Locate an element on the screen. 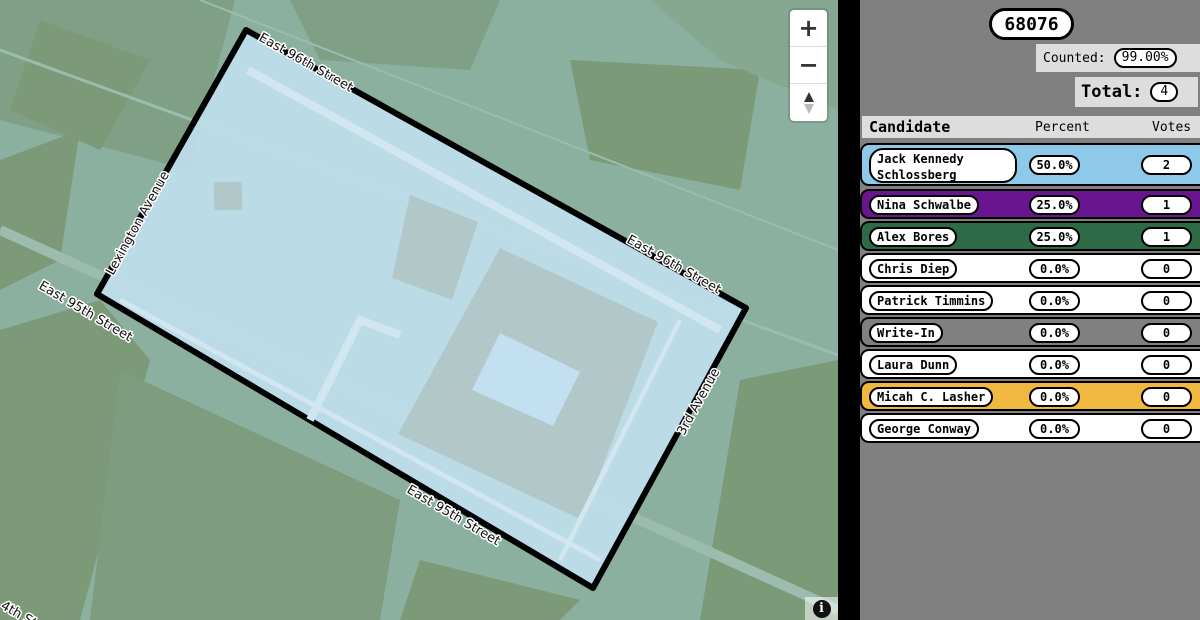 This screenshot has height=620, width=1200. results-table-header: Candidate Percent Votes is located at coordinates (1031, 127).